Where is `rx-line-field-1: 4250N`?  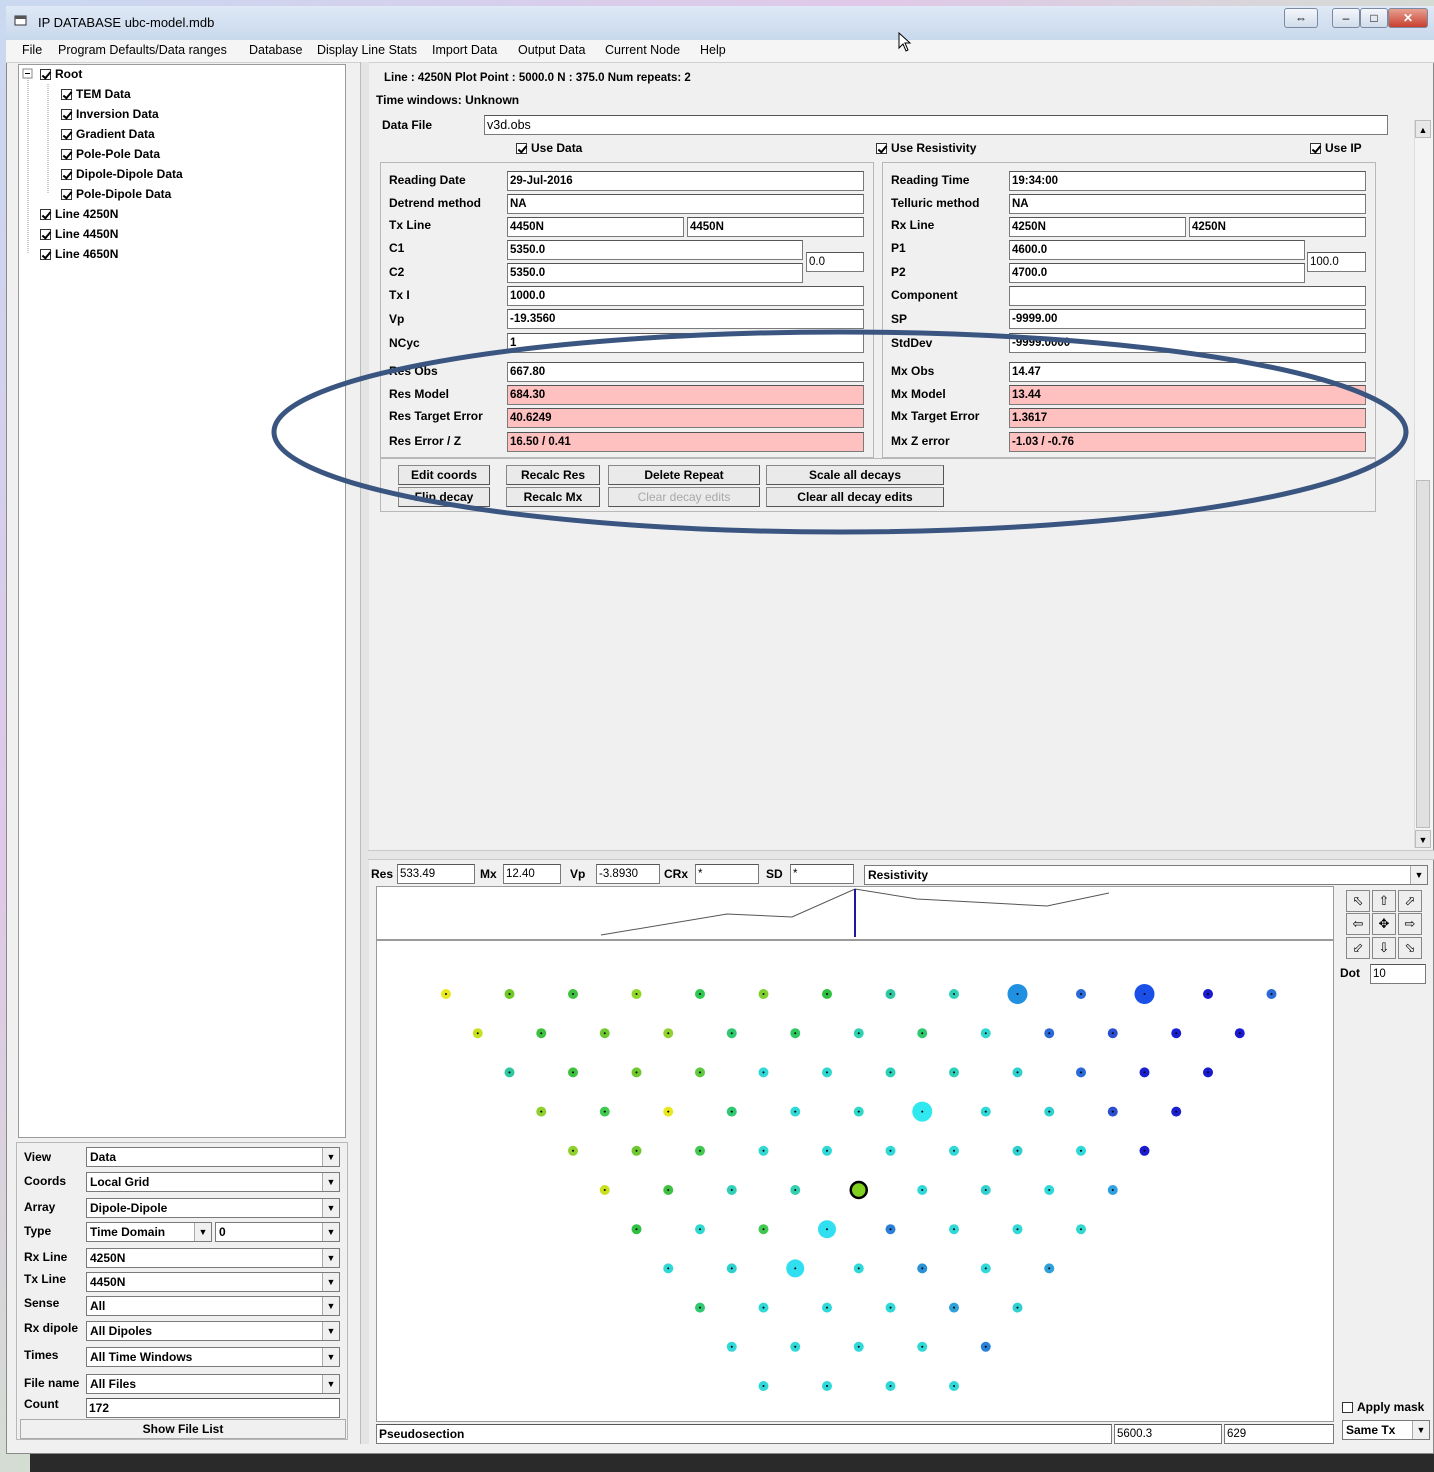 rx-line-field-1: 4250N is located at coordinates (1097, 227).